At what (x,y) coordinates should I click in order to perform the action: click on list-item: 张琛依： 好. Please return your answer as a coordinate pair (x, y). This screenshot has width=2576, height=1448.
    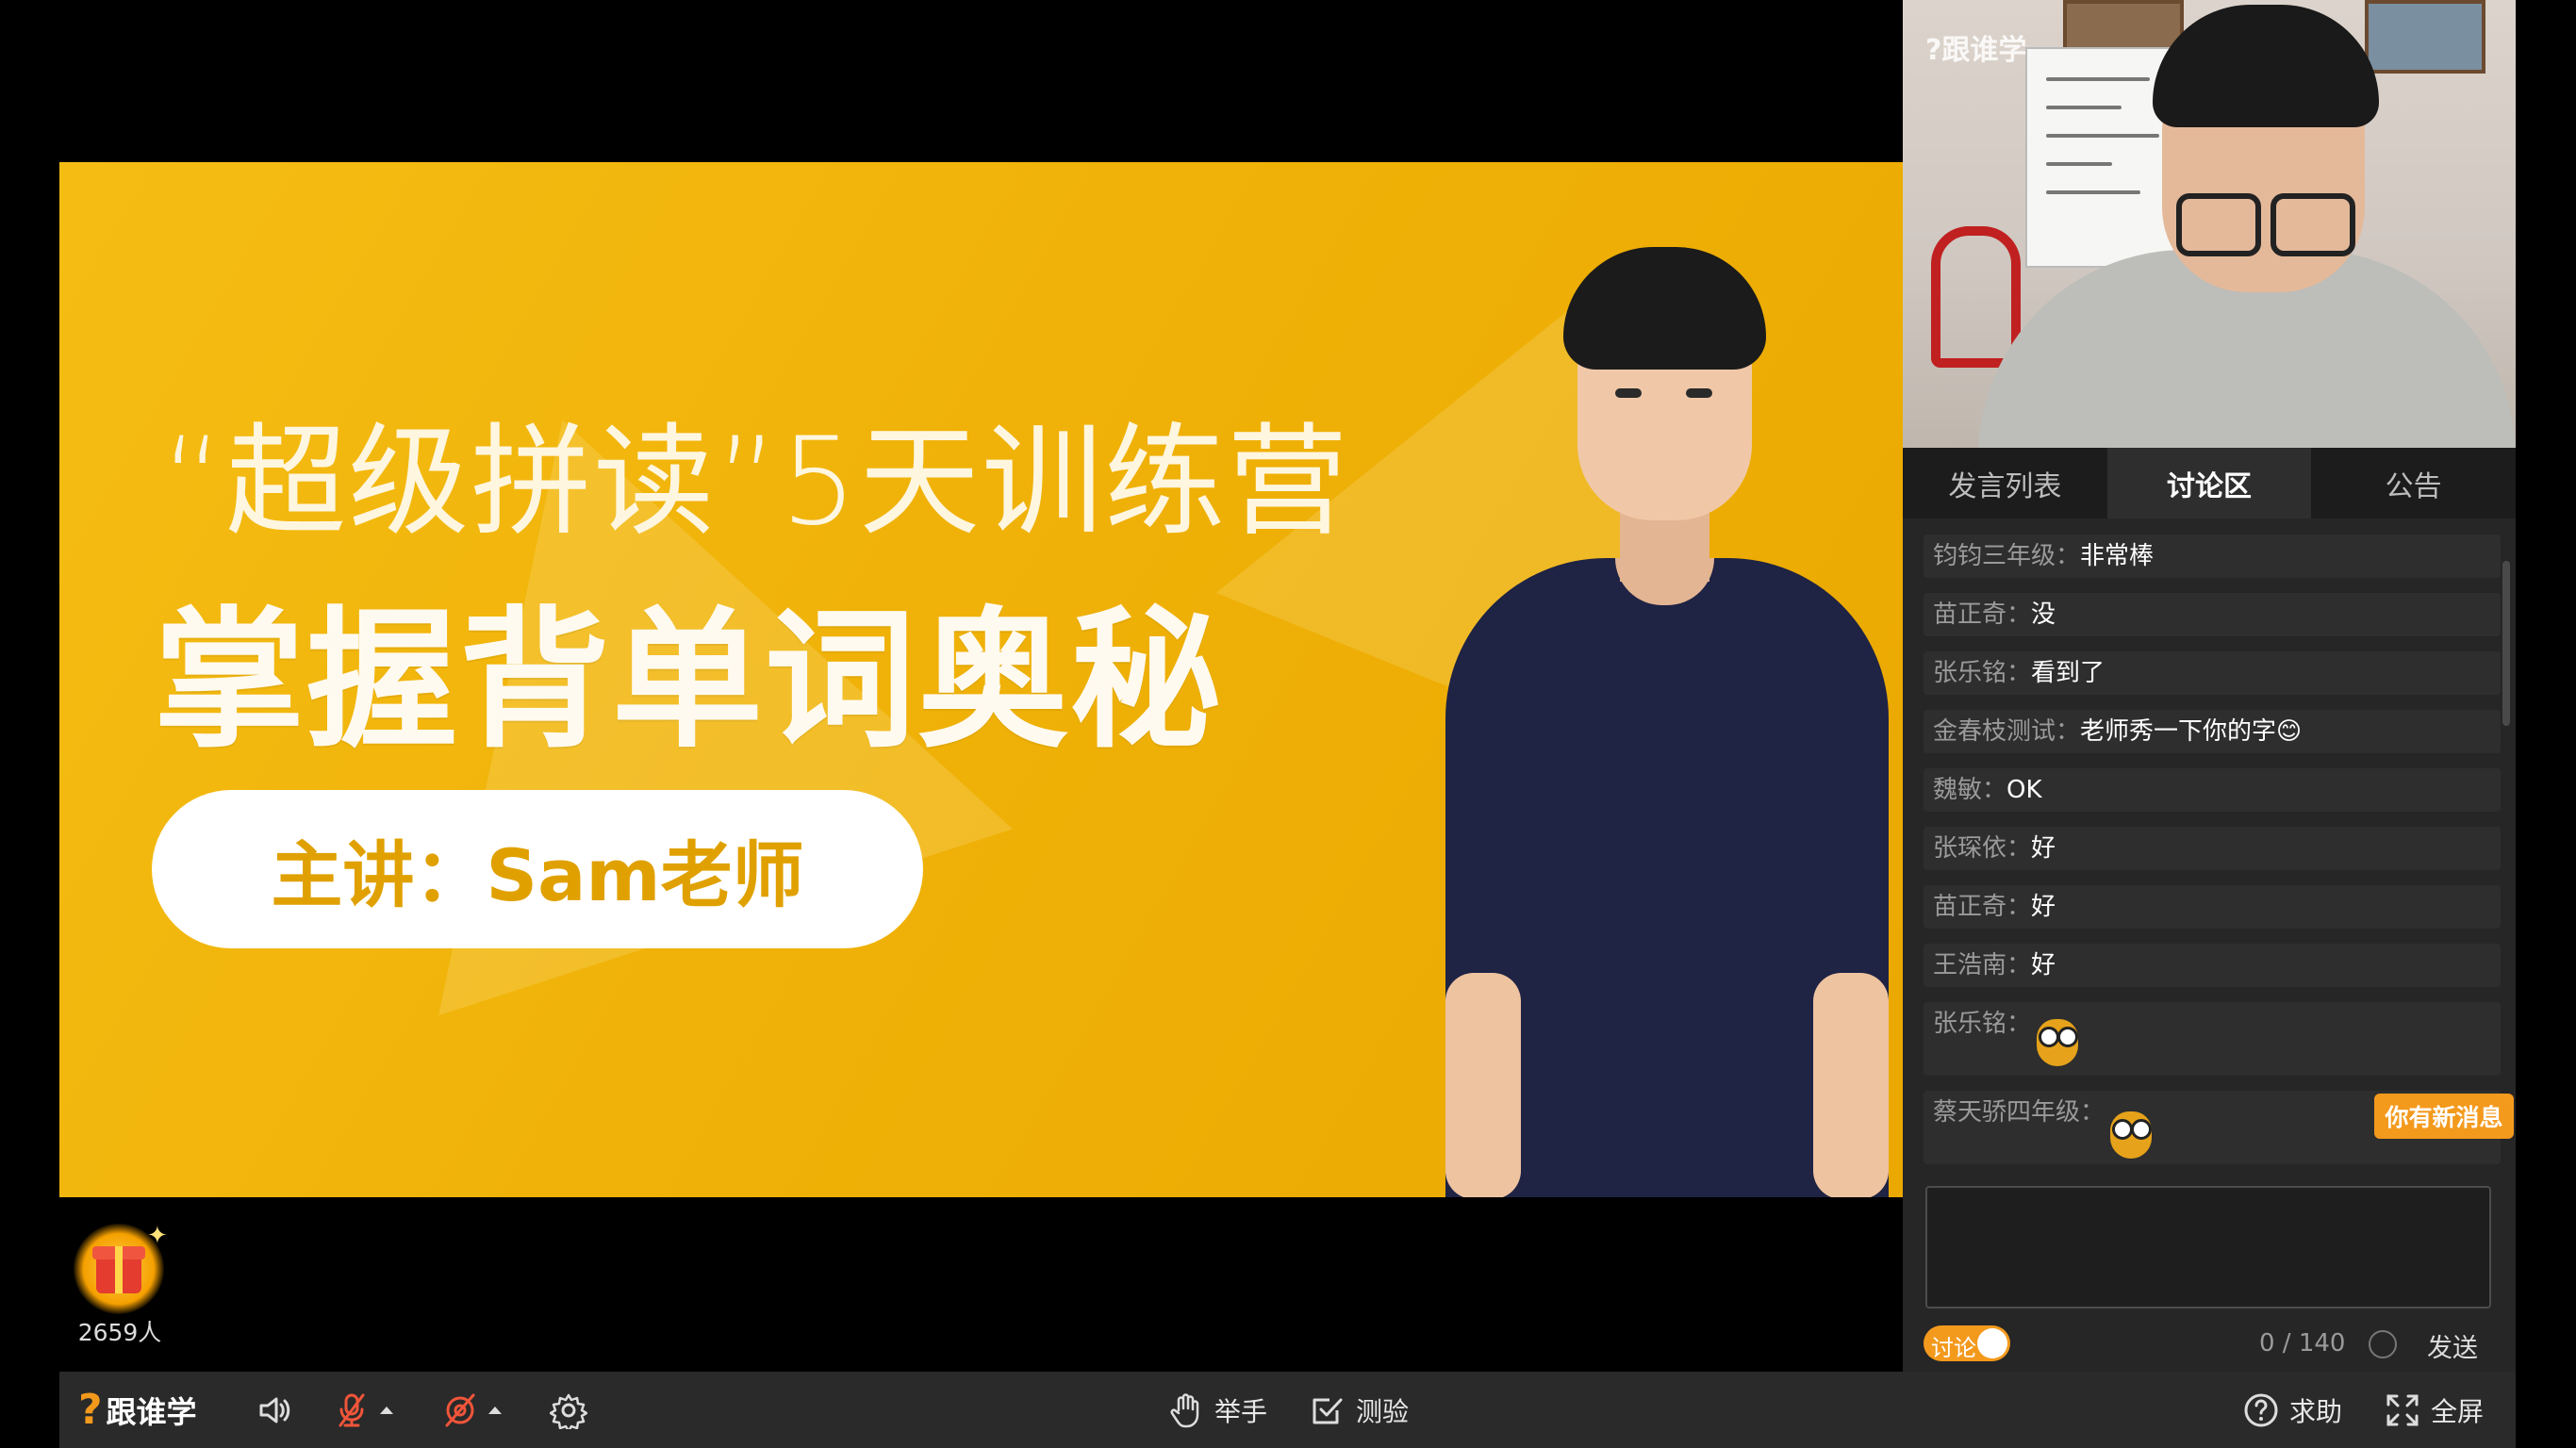
    Looking at the image, I should click on (2212, 848).